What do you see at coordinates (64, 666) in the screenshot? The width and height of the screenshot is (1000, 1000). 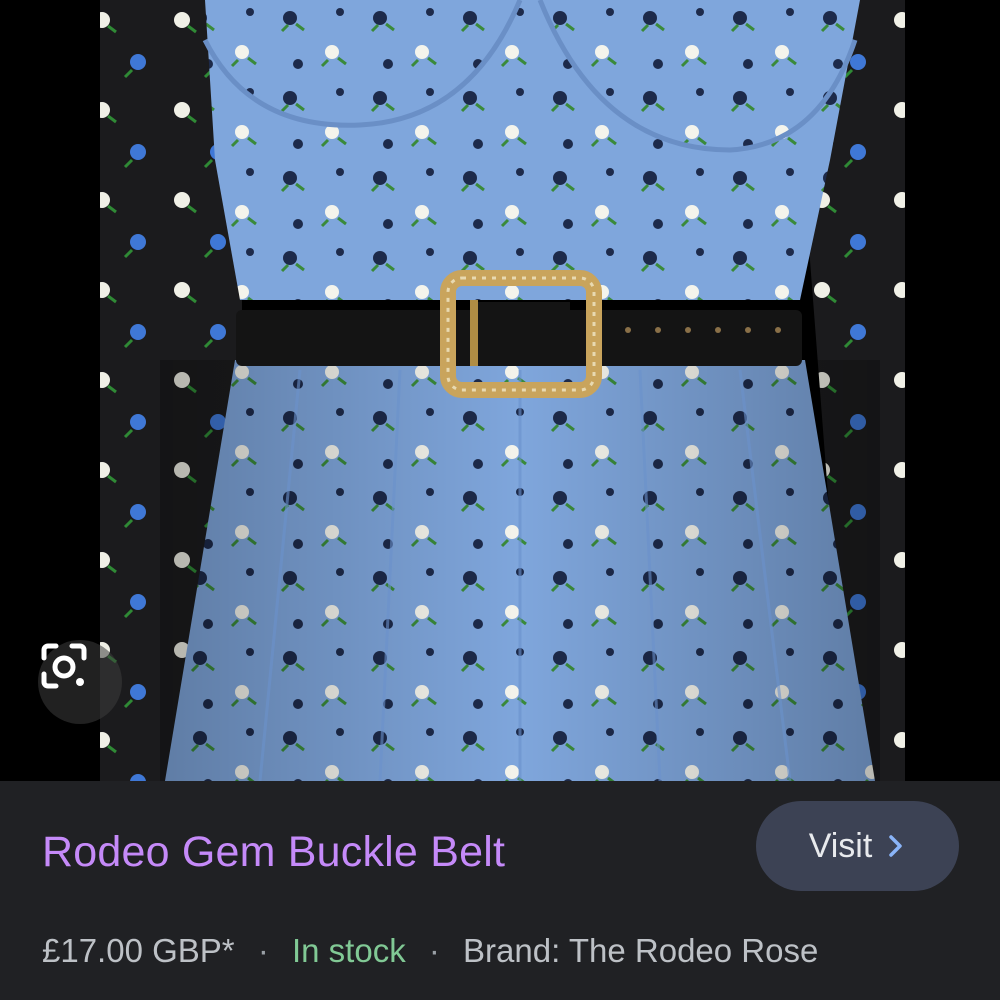 I see `google-lens-icon` at bounding box center [64, 666].